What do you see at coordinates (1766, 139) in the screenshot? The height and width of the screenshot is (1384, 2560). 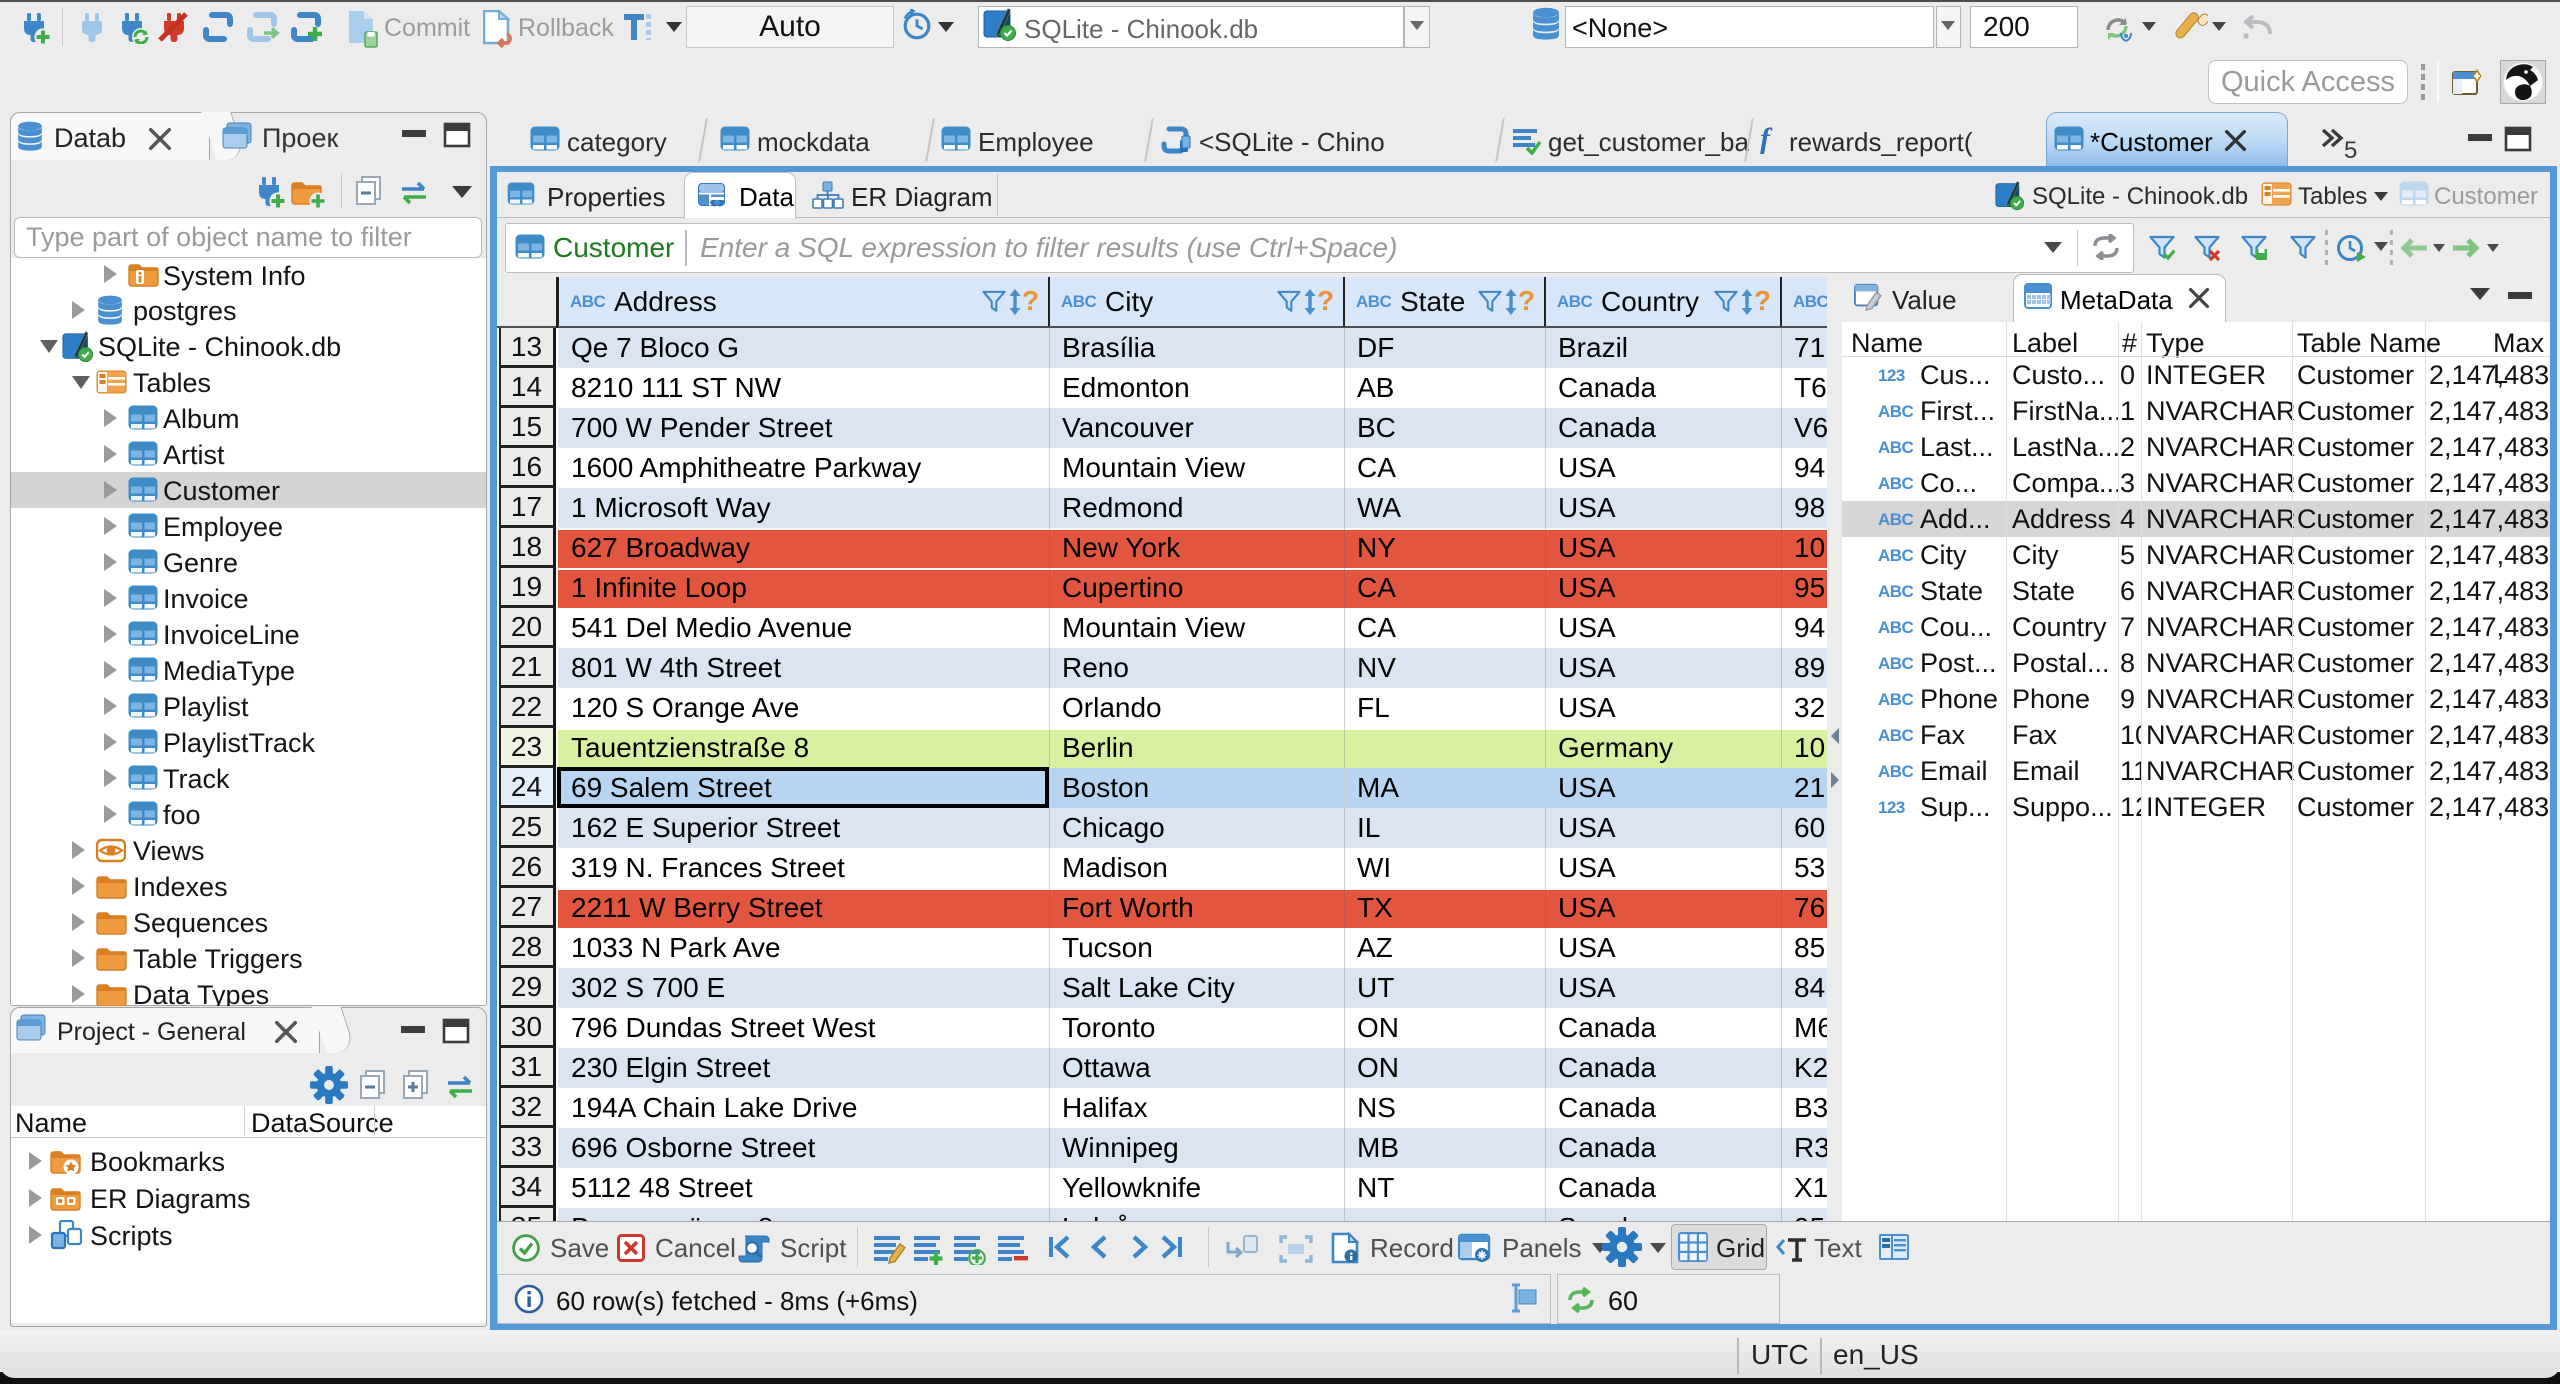 I see `svg-text: f` at bounding box center [1766, 139].